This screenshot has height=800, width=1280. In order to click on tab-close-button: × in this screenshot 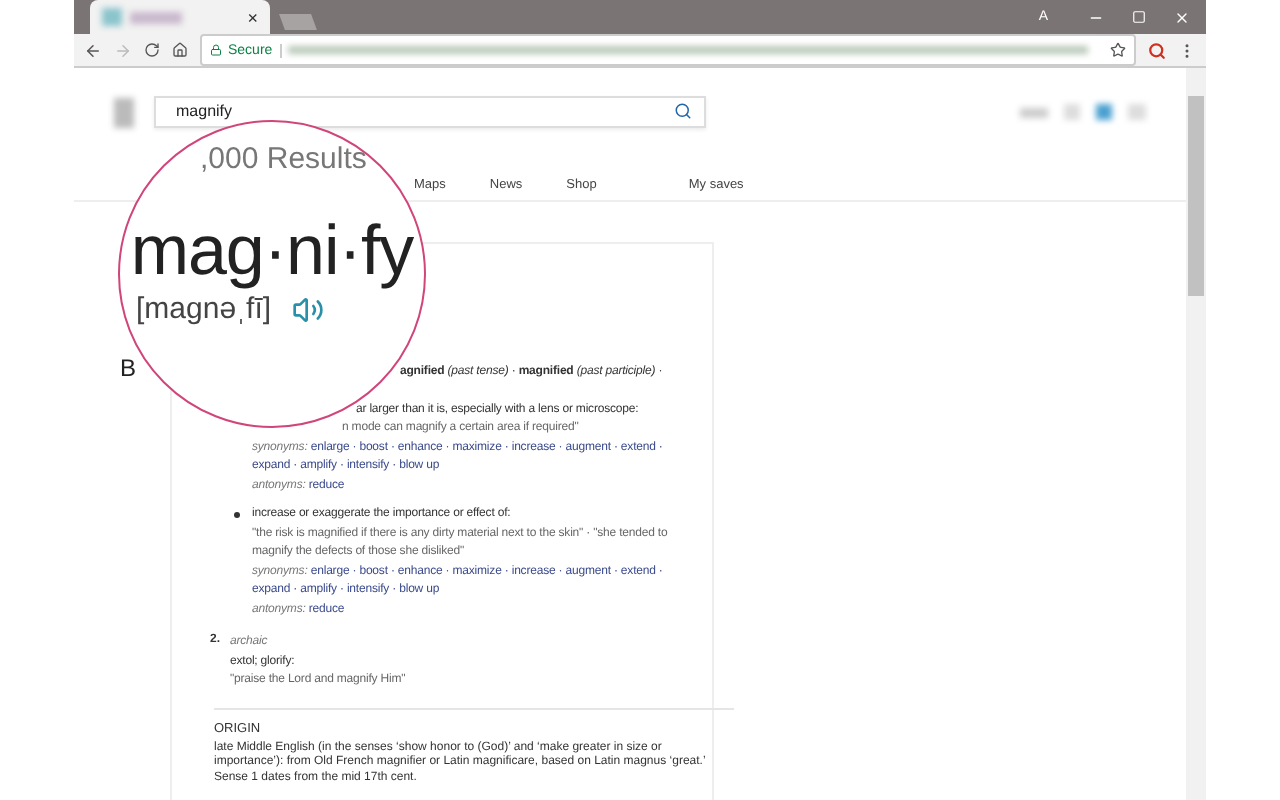, I will do `click(252, 17)`.